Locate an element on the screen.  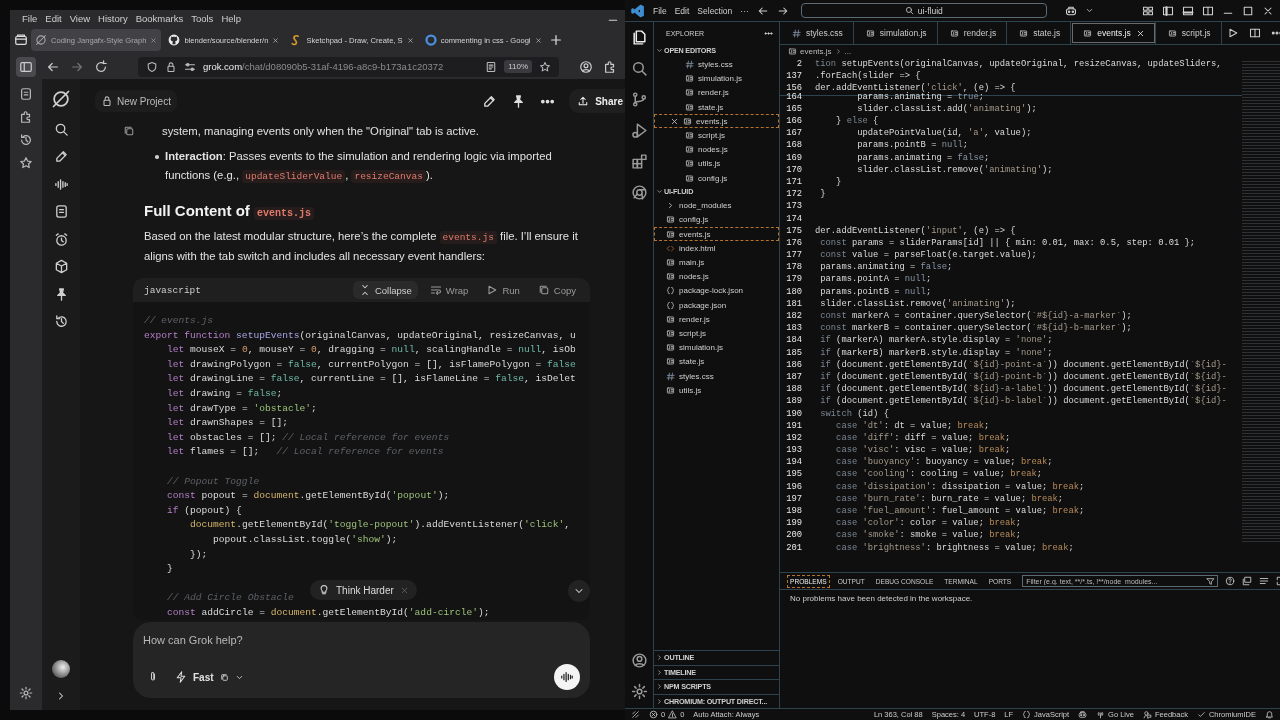
sidebar-toggle-button is located at coordinates (26, 66).